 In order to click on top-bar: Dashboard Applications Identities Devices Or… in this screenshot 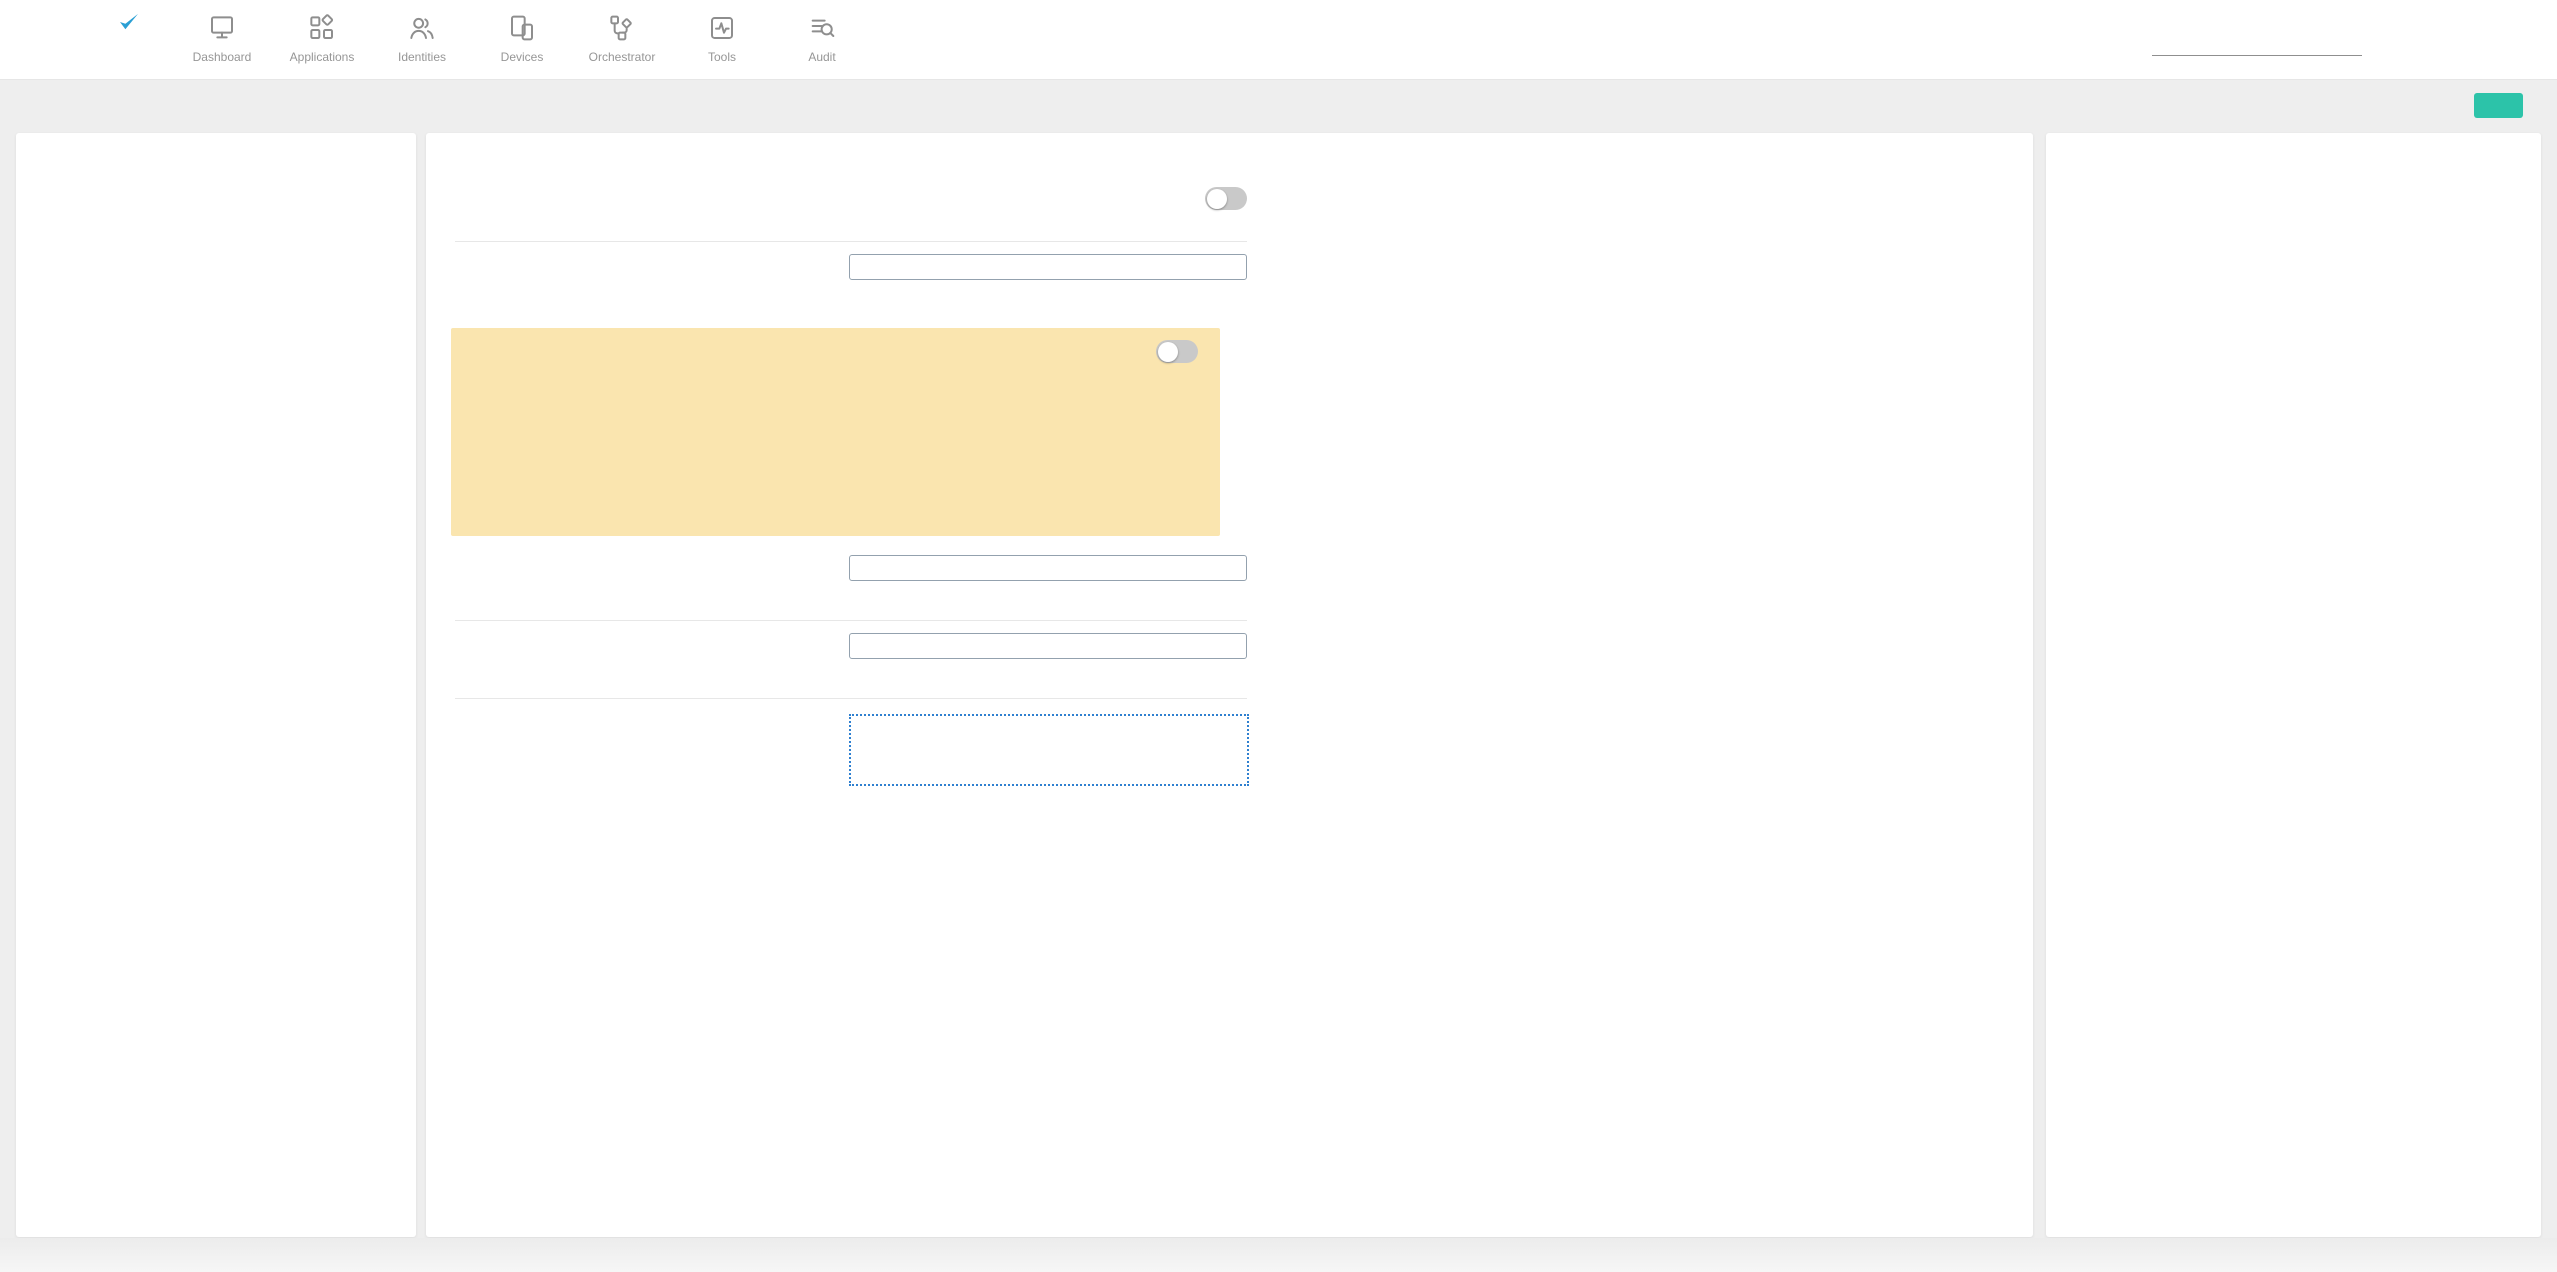, I will do `click(1278, 40)`.